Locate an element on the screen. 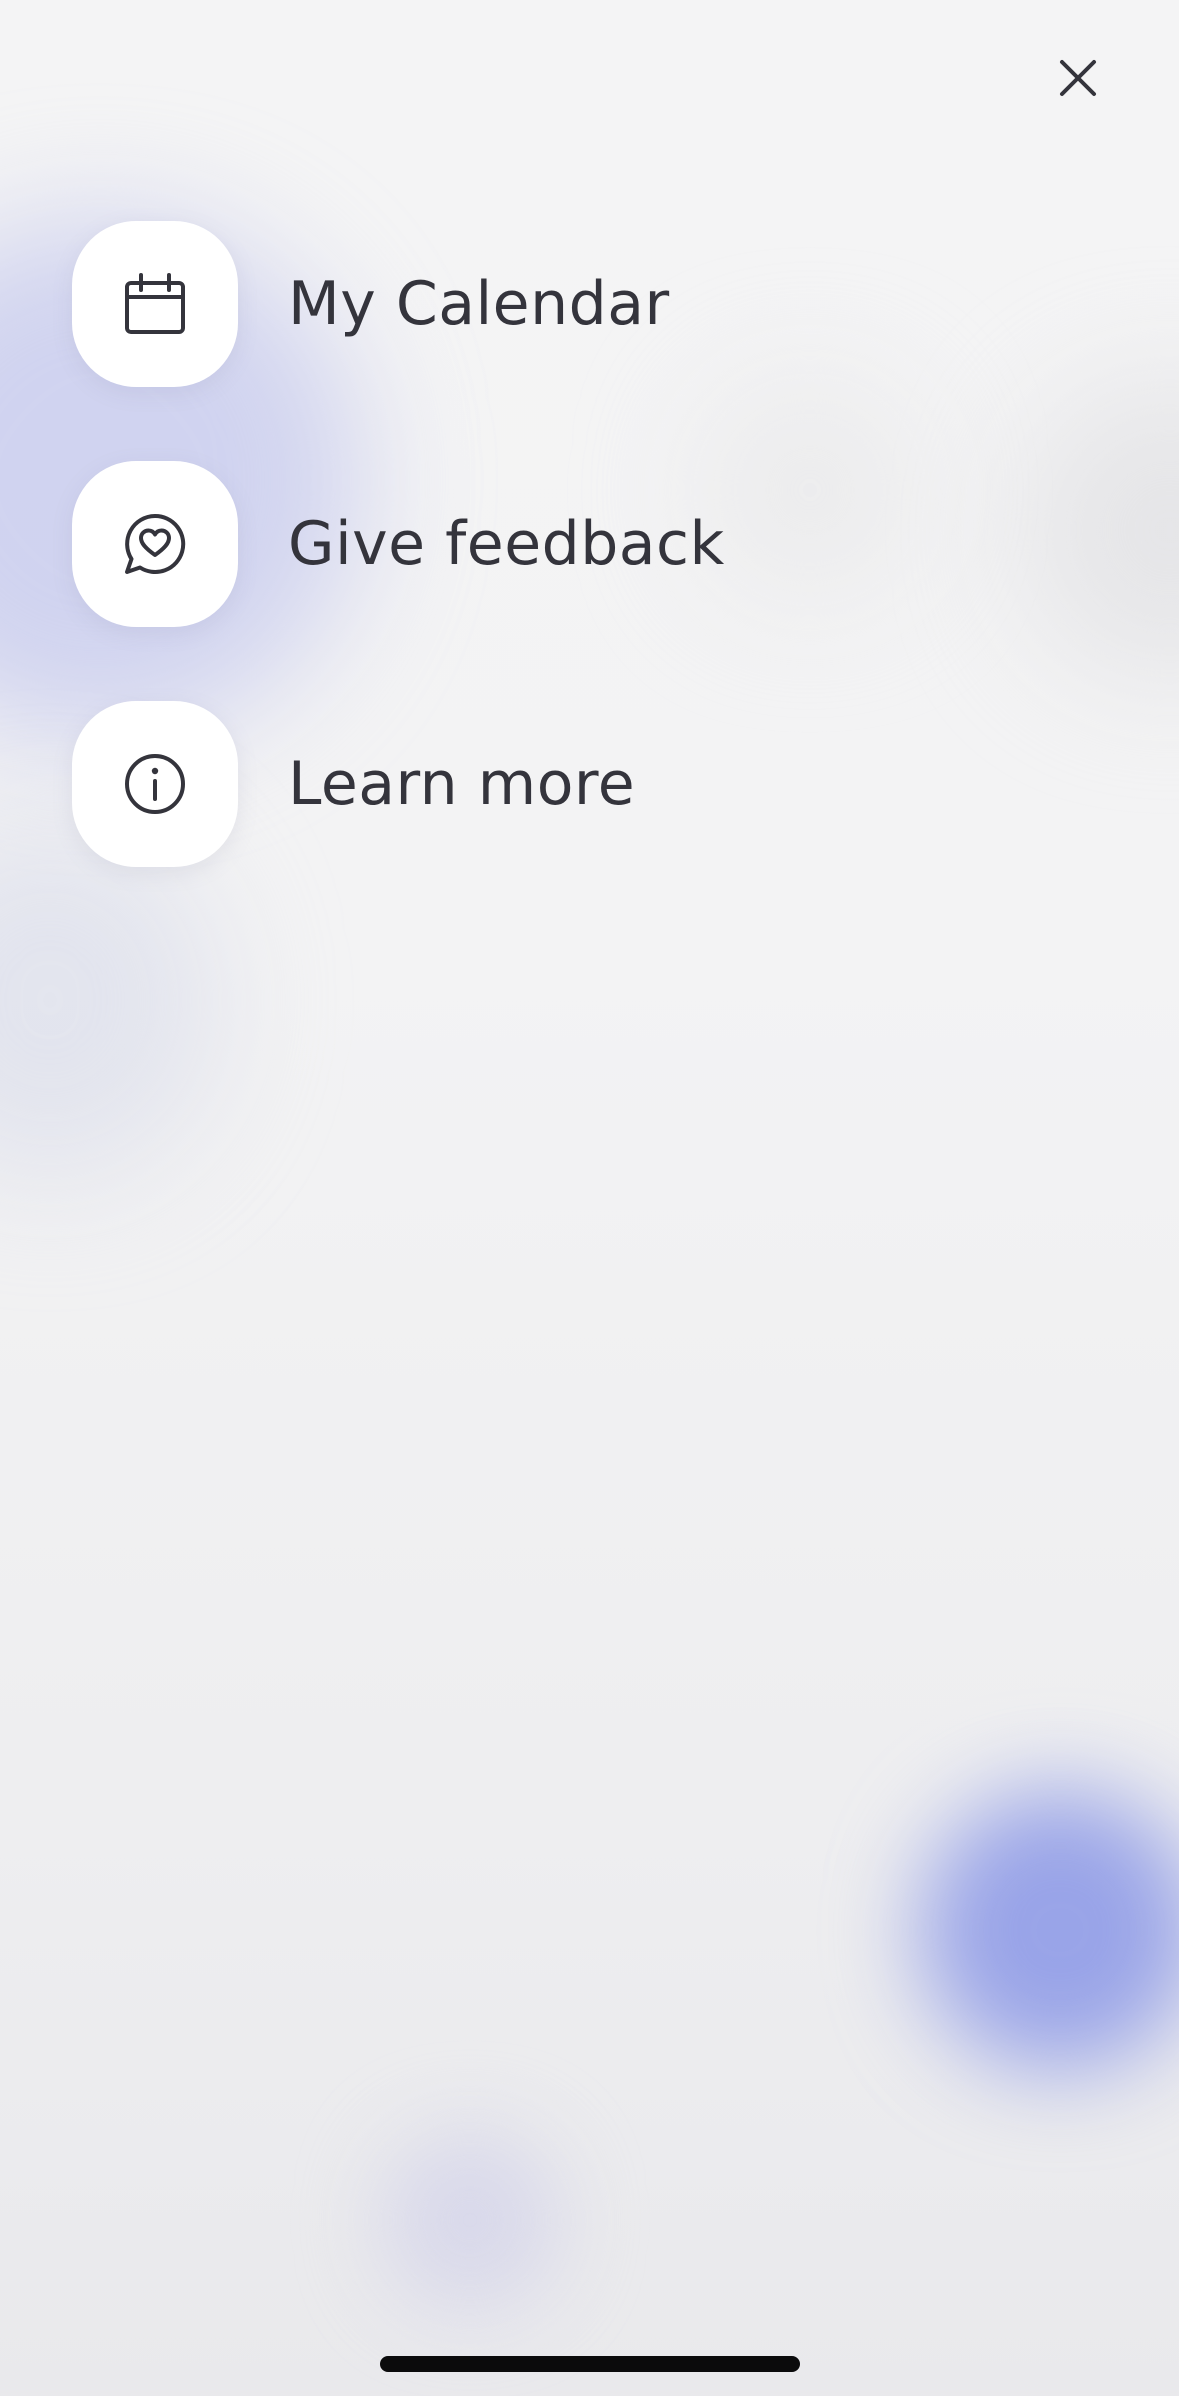 Image resolution: width=1179 pixels, height=2396 pixels. chat-heart-icon-tile is located at coordinates (155, 544).